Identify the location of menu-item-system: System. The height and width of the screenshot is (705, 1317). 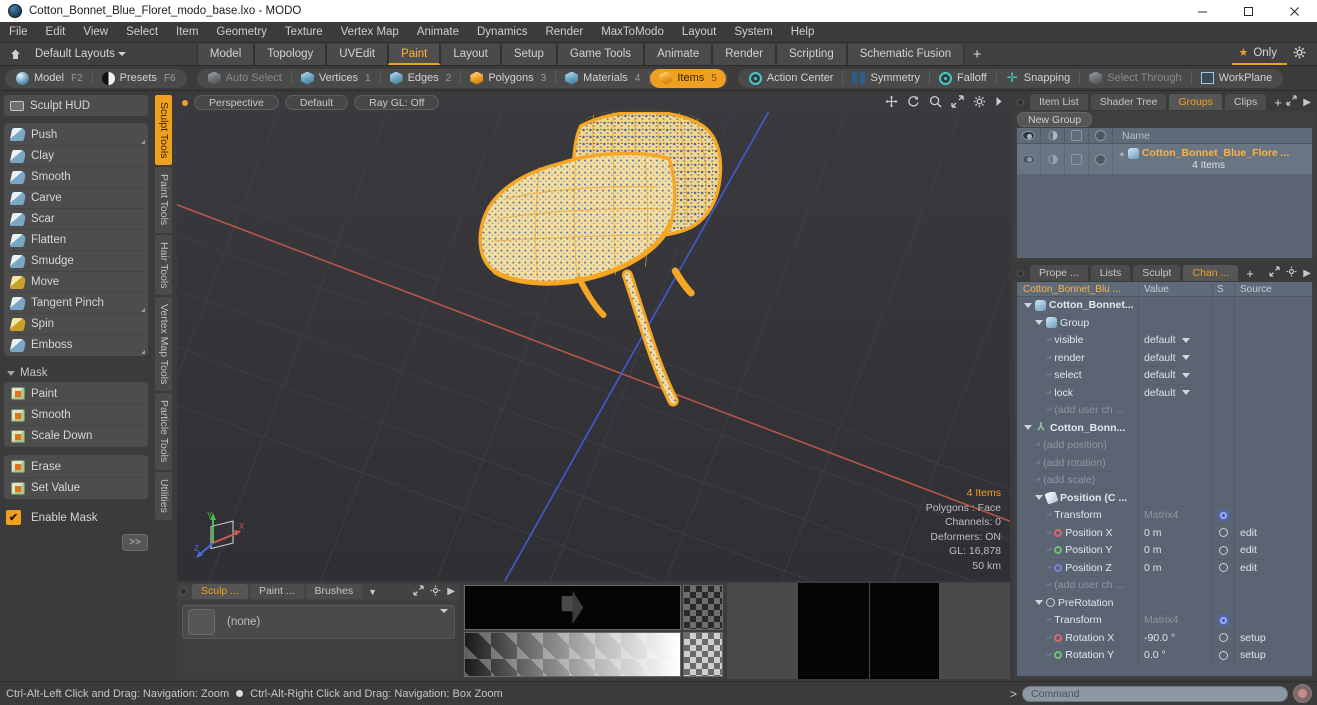
(753, 32).